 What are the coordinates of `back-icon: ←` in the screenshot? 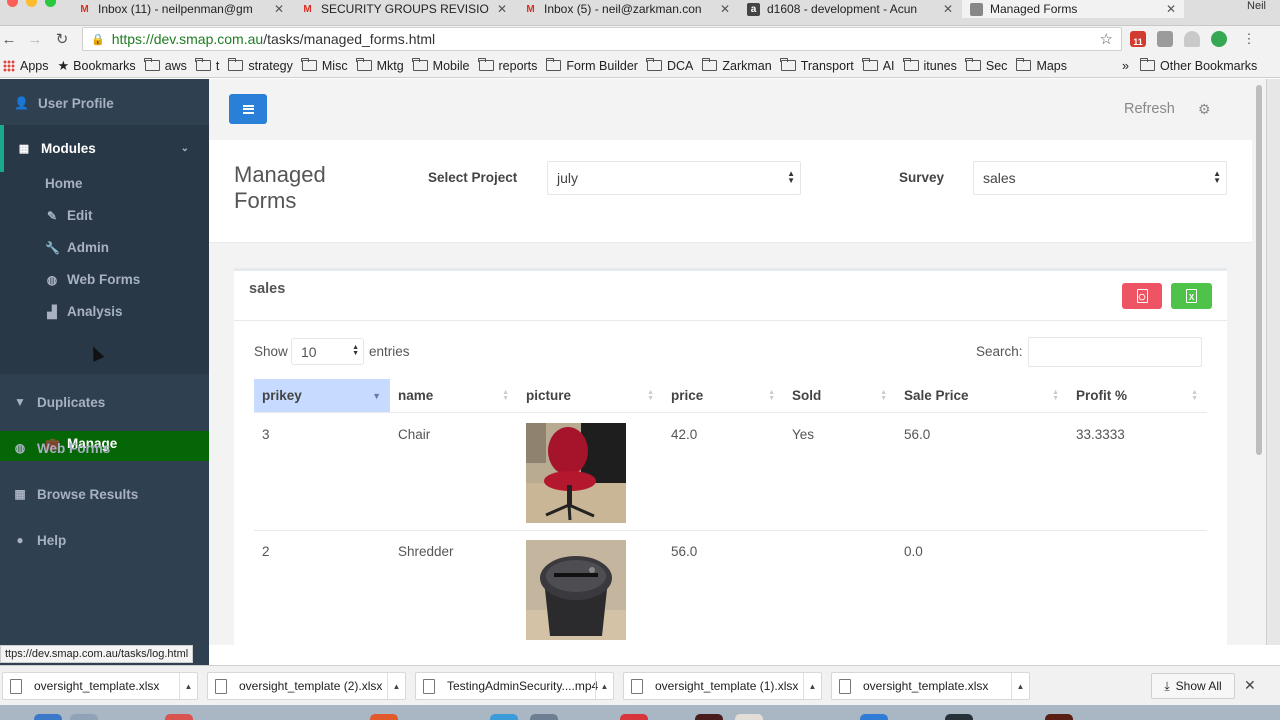 It's located at (9, 39).